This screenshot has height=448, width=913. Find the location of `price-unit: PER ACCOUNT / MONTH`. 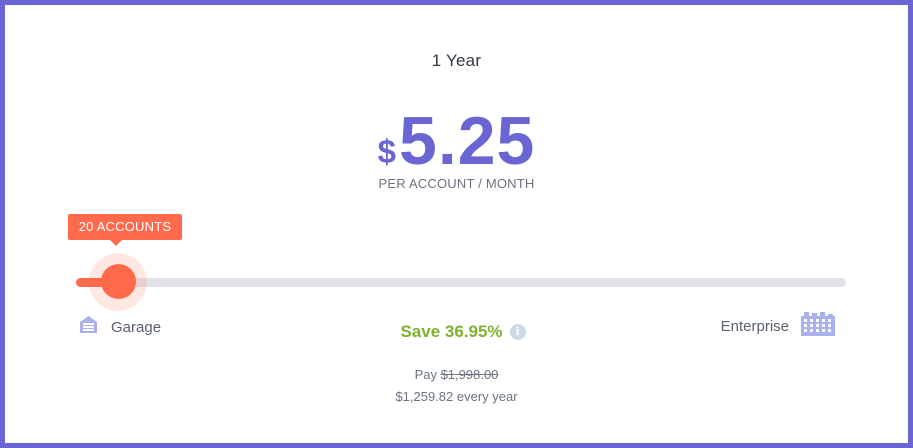

price-unit: PER ACCOUNT / MONTH is located at coordinates (456, 183).